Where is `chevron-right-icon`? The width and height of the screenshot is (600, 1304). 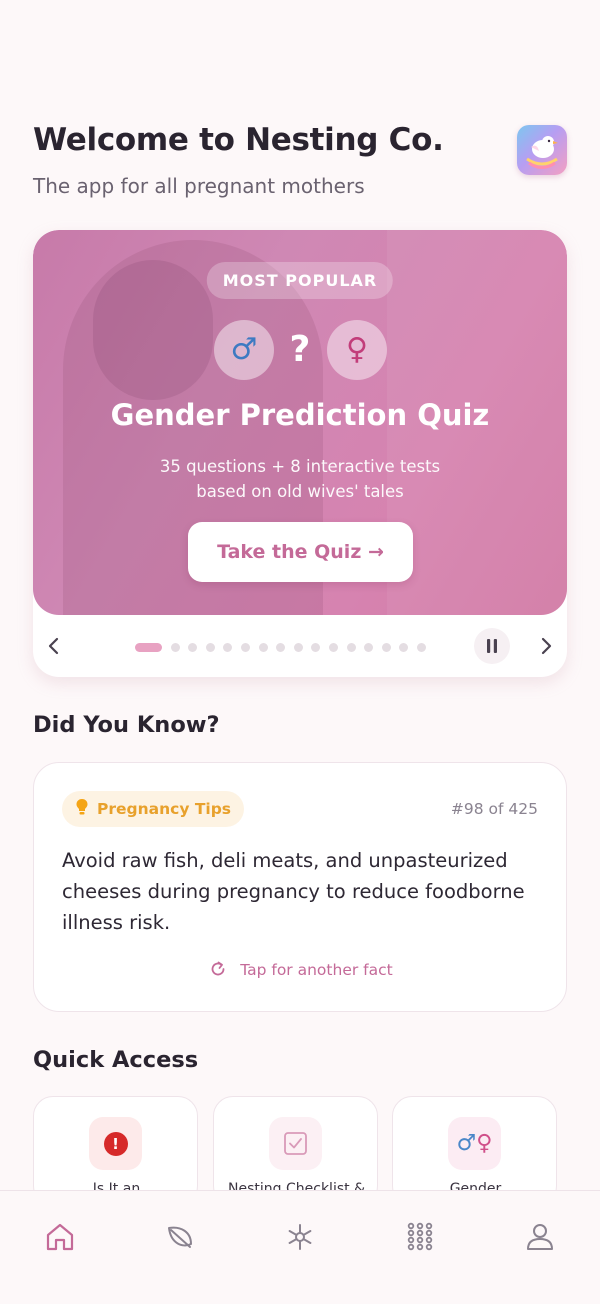 chevron-right-icon is located at coordinates (546, 646).